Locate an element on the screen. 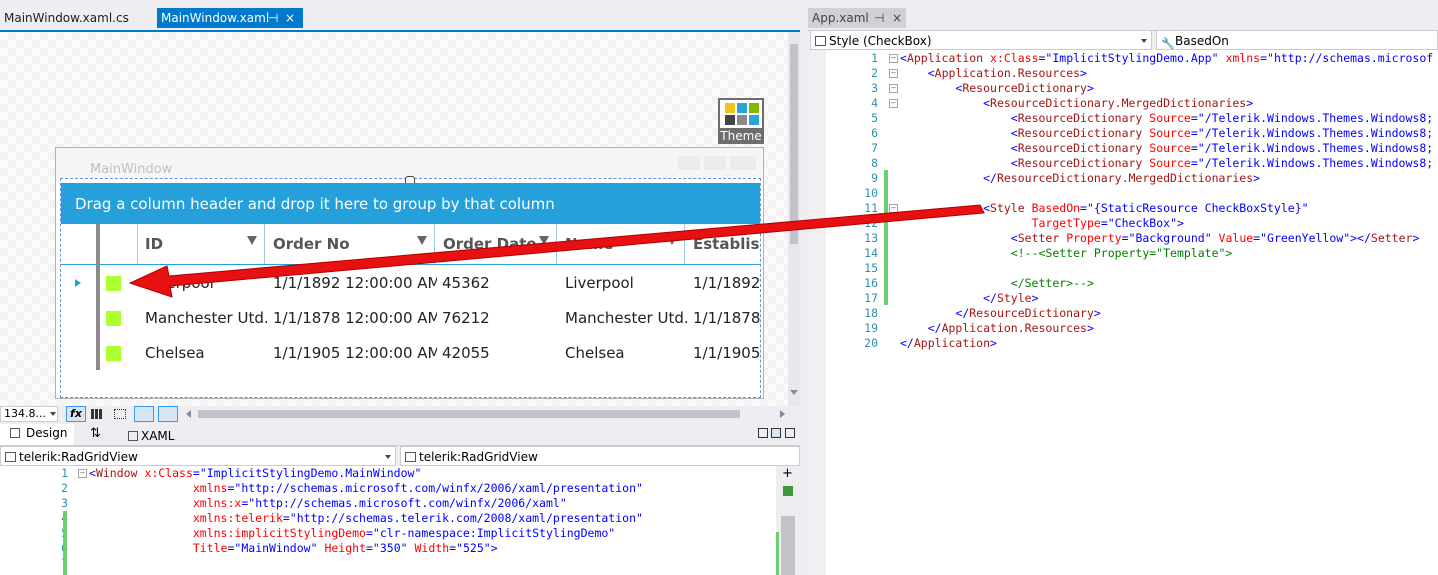 This screenshot has height=575, width=1438. annotation-arrow is located at coordinates (556, 251).